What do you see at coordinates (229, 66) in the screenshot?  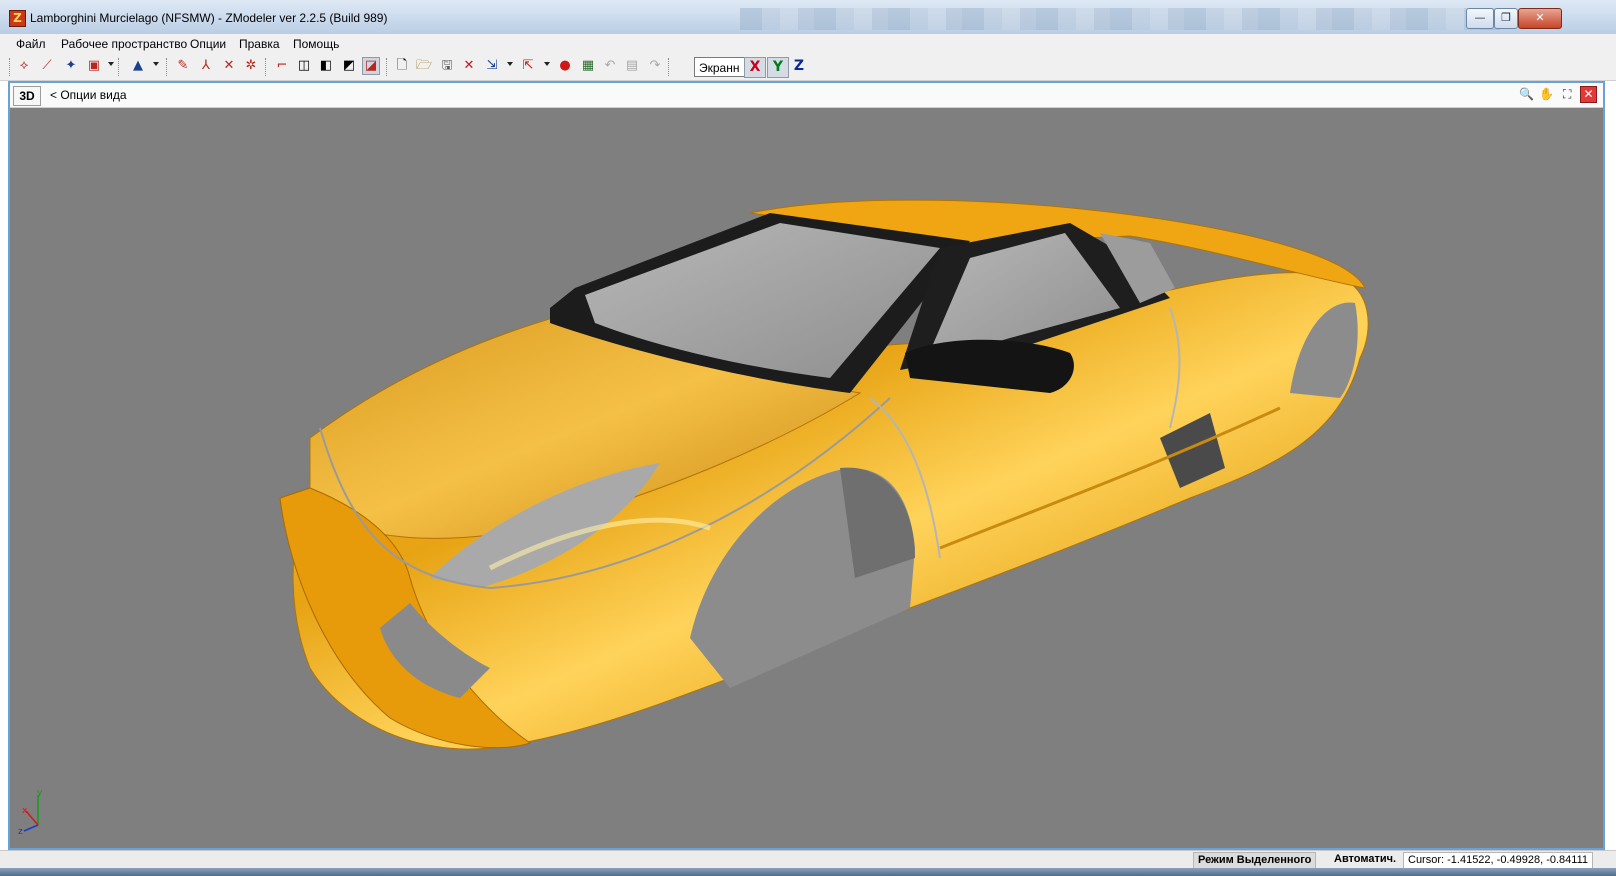 I see `rotate-axis-icon: ✕` at bounding box center [229, 66].